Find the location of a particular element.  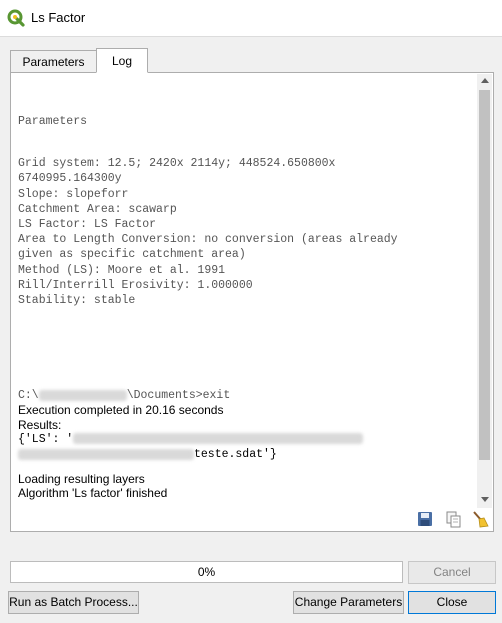

clear-icon is located at coordinates (480, 519).